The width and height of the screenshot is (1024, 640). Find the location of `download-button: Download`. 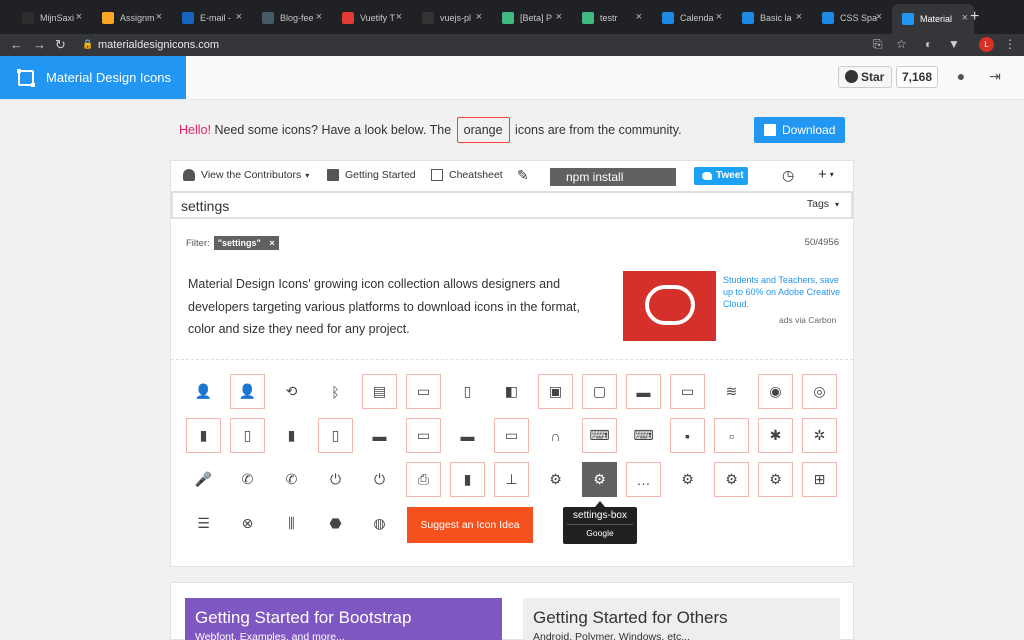

download-button: Download is located at coordinates (799, 130).